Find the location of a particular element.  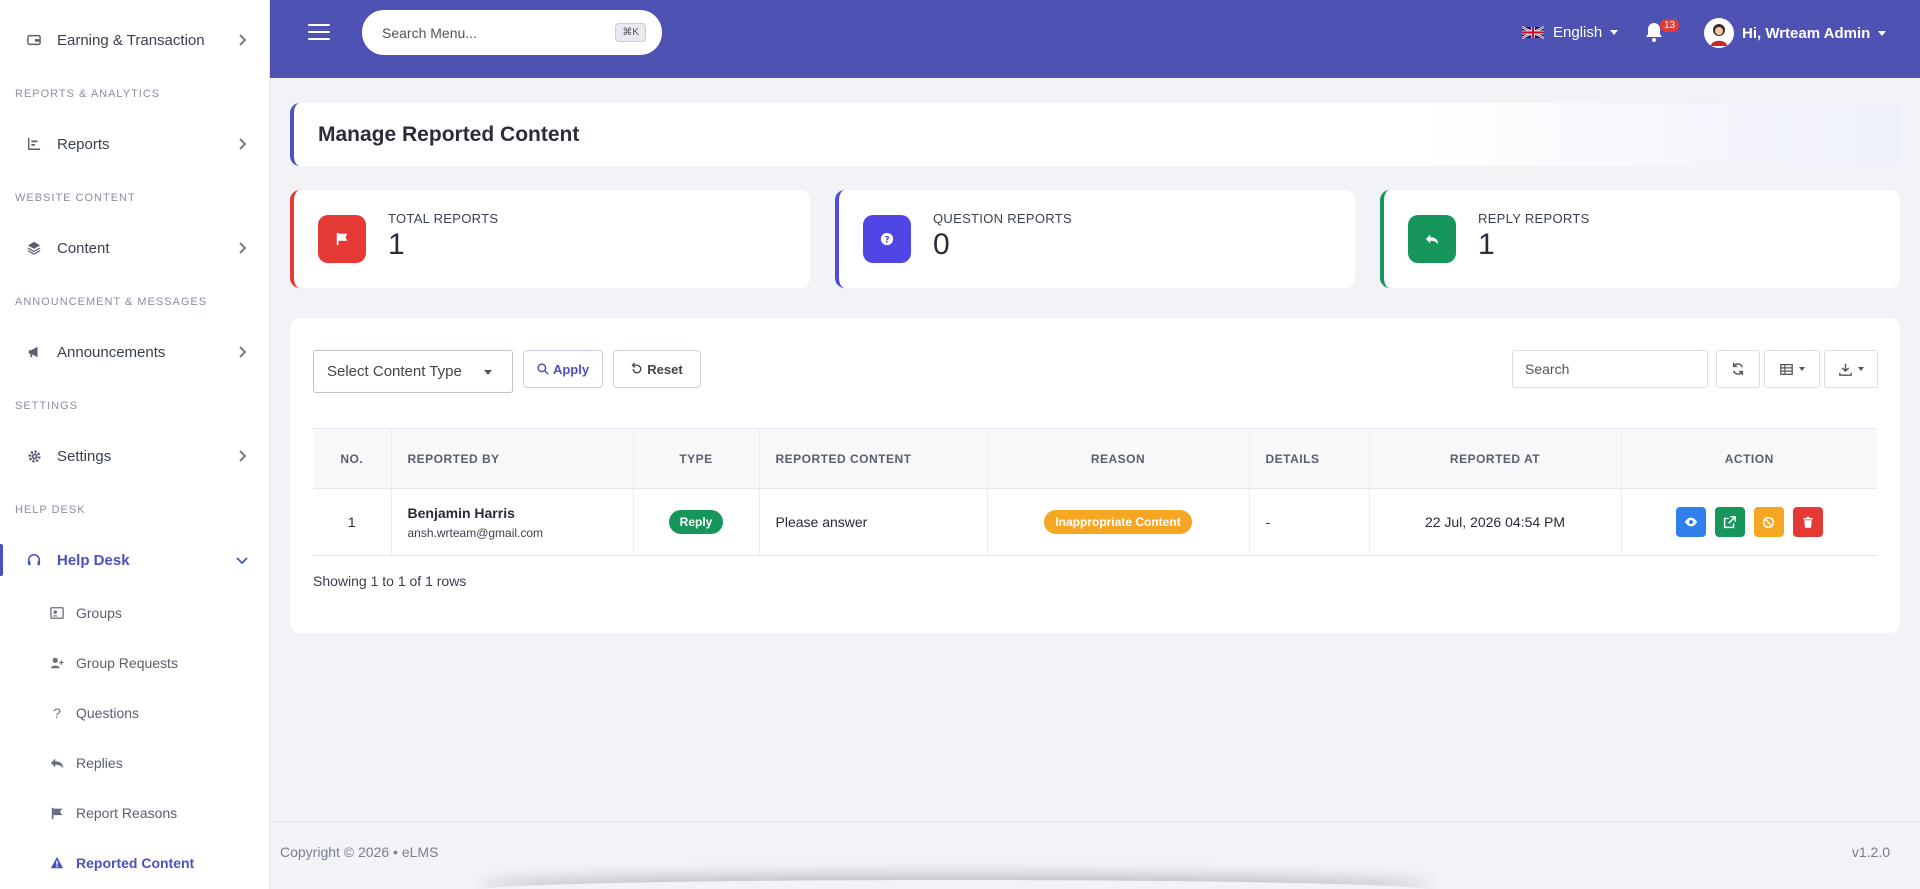

sidebar-item-settings: Settings is located at coordinates (134, 456).